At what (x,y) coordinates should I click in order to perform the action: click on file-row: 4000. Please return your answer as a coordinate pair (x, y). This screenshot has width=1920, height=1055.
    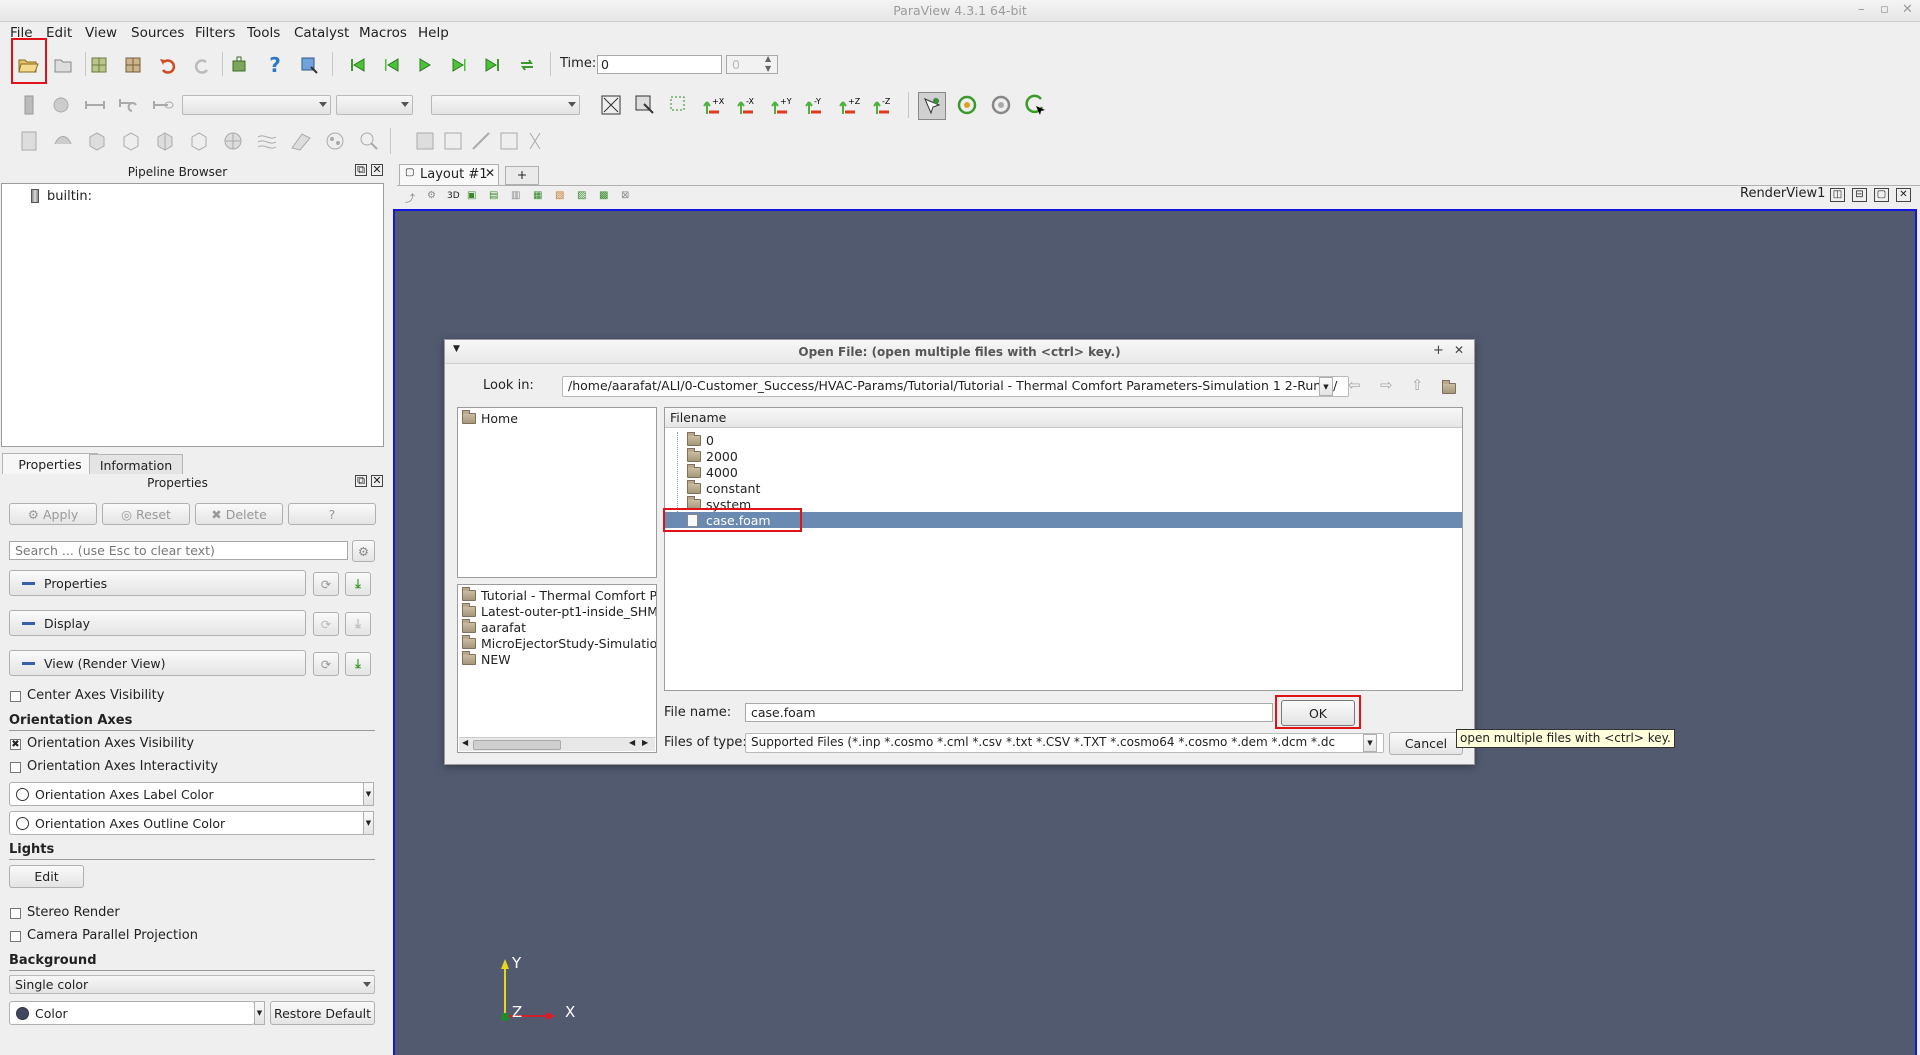
    Looking at the image, I should click on (712, 472).